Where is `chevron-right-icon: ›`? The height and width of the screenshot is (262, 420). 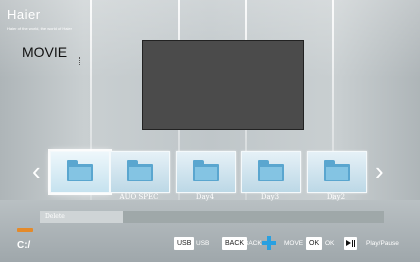
chevron-right-icon: › is located at coordinates (379, 171).